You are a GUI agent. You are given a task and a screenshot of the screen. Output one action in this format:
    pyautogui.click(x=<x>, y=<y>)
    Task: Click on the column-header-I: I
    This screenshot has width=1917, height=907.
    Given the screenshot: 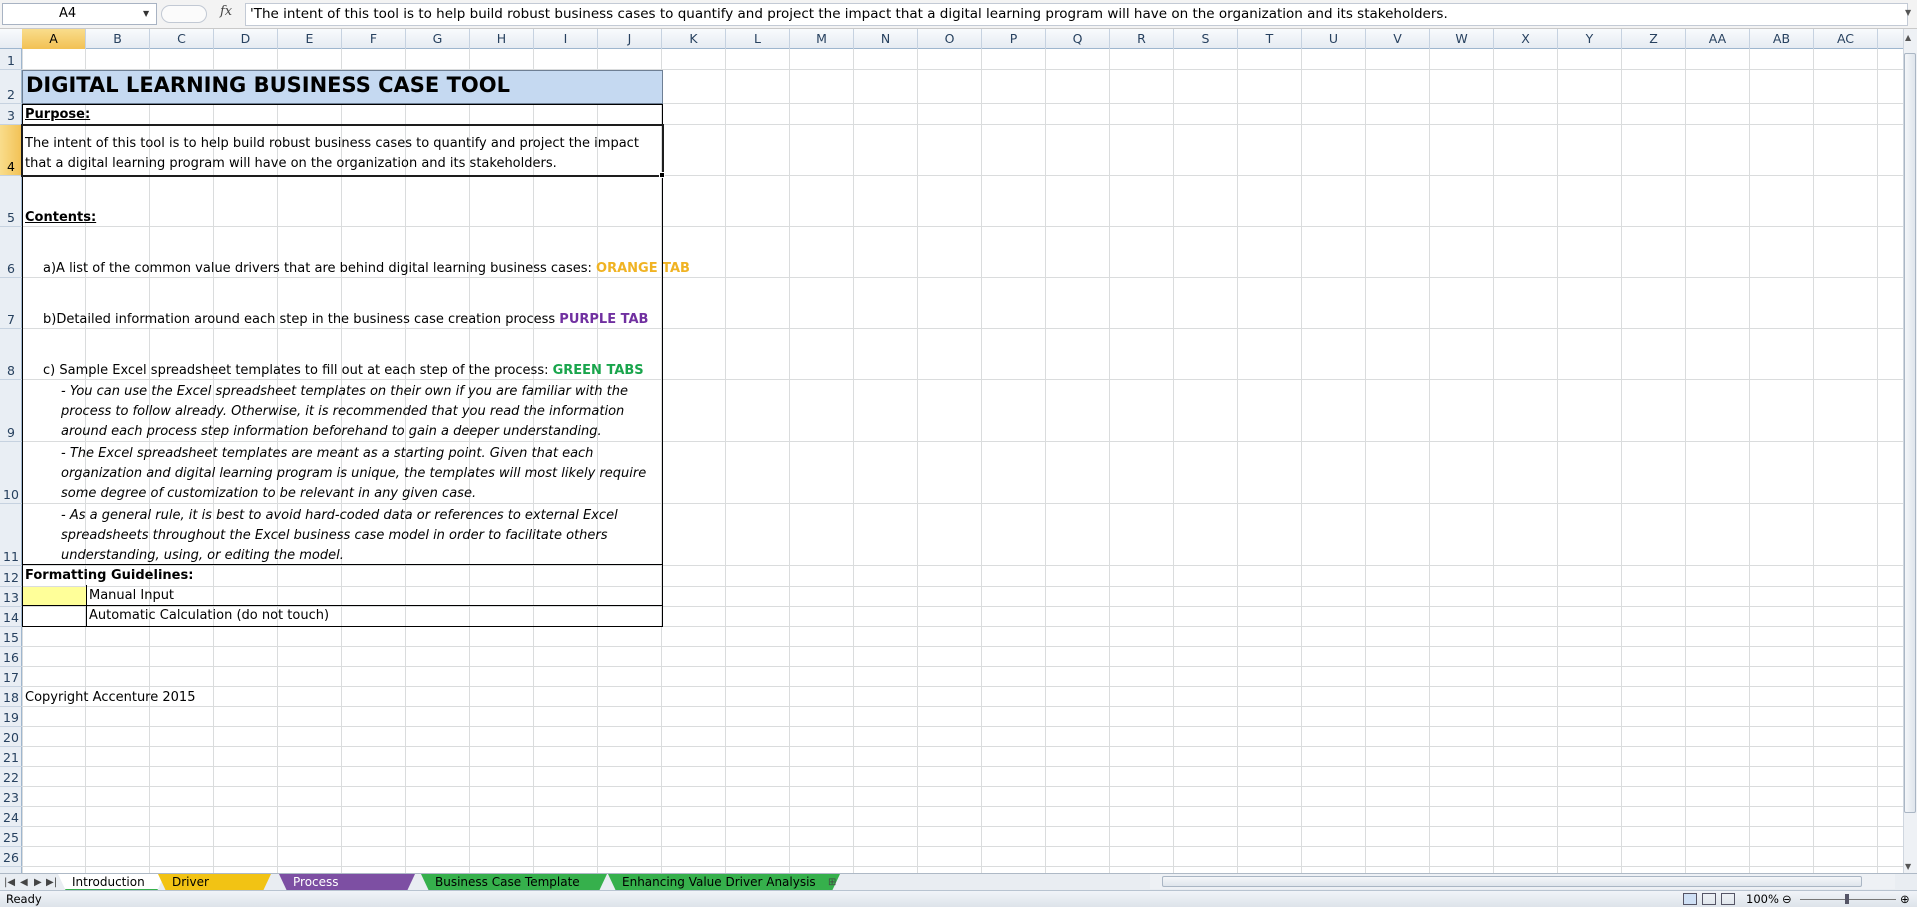 What is the action you would take?
    pyautogui.click(x=566, y=39)
    